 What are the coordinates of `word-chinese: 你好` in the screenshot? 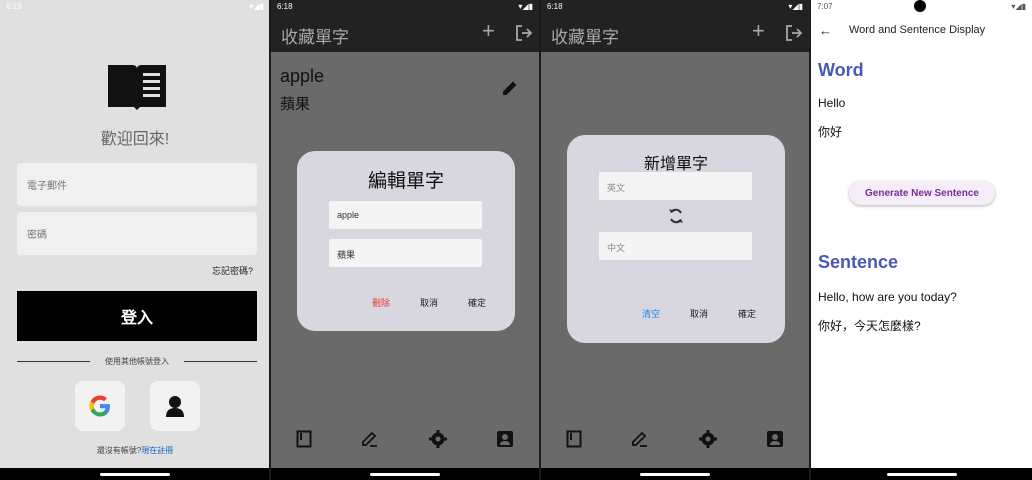 It's located at (830, 132).